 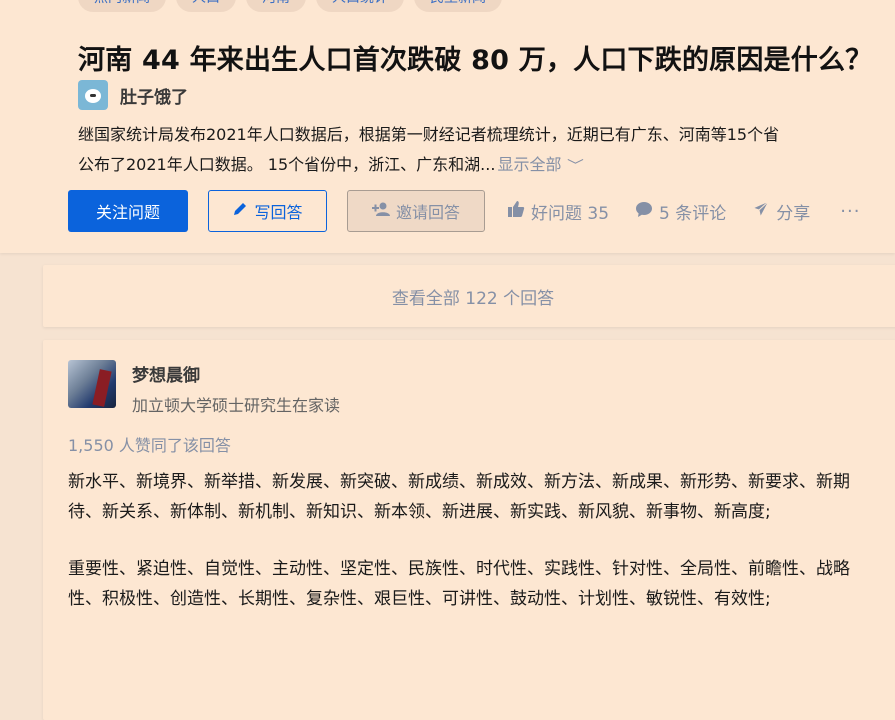 I want to click on author-info: 梦想晨御 加立顿大学硕士研究生在家读, so click(x=236, y=388).